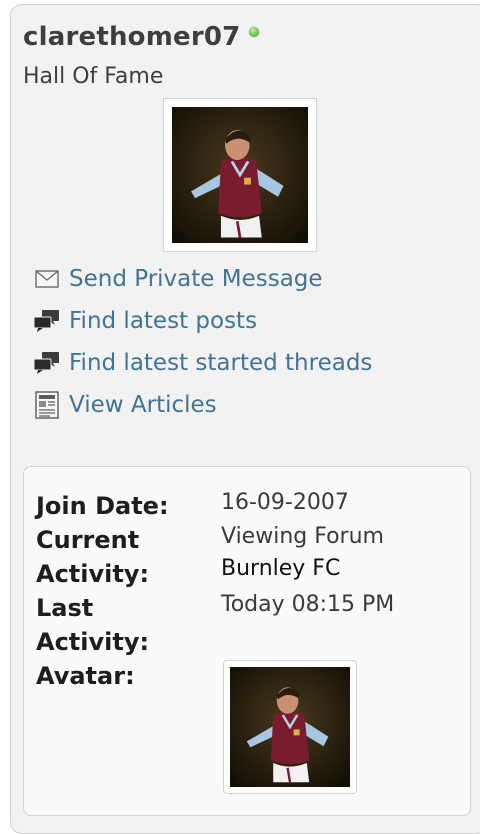 The height and width of the screenshot is (834, 480). I want to click on view-articles-link: View Articles, so click(202, 405).